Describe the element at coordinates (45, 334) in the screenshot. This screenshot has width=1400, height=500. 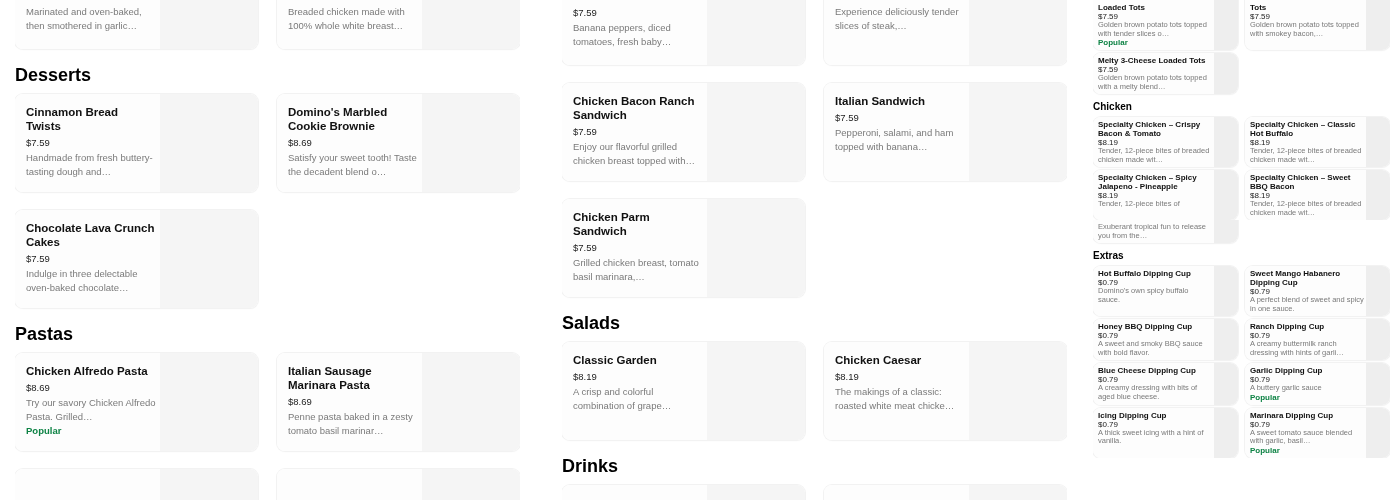
I see `section-heading: Pastas` at that location.